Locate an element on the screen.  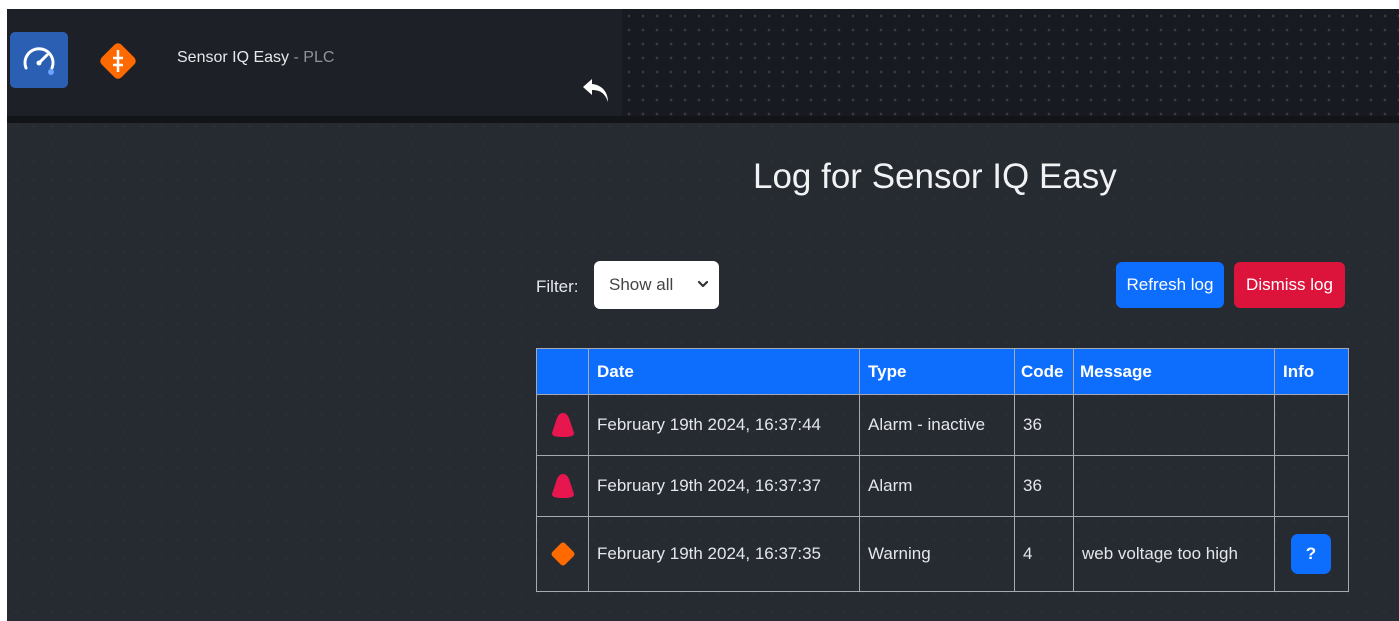
filter-label: Filter: is located at coordinates (557, 286).